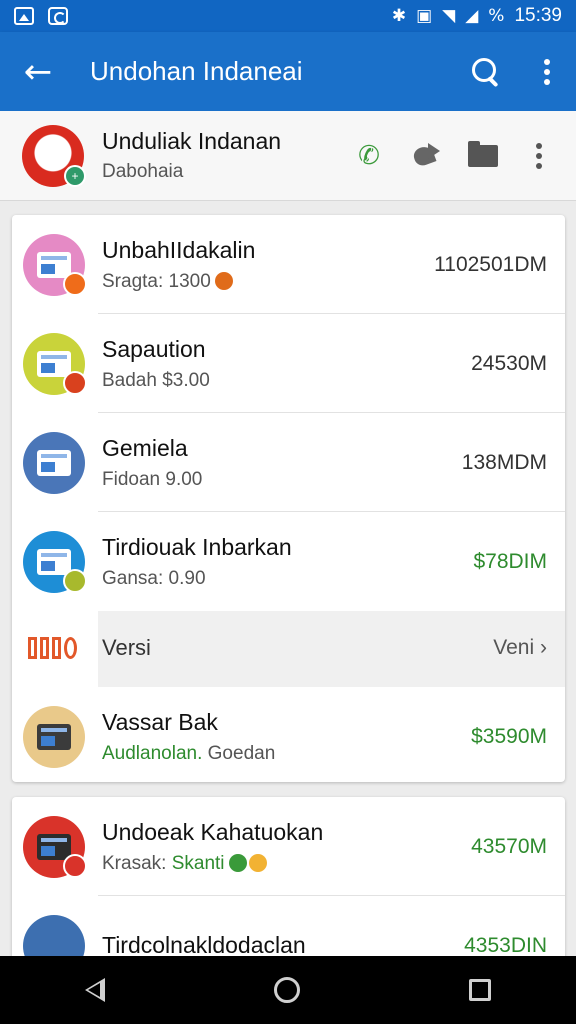 This screenshot has width=576, height=1024. What do you see at coordinates (547, 71) in the screenshot?
I see `overflow-menu-icon` at bounding box center [547, 71].